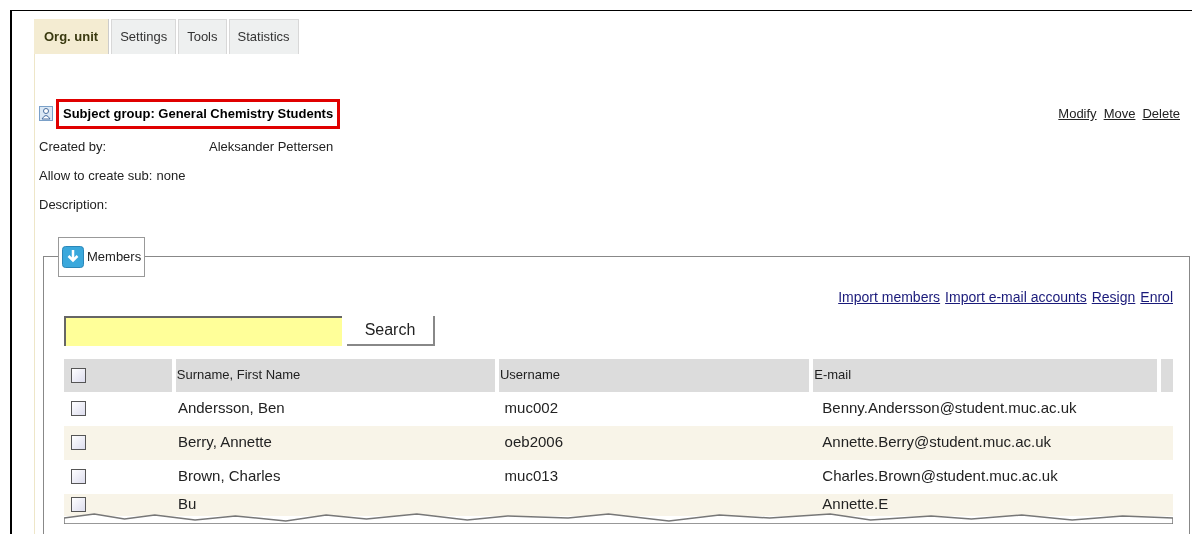 The width and height of the screenshot is (1192, 534). I want to click on members-legend: Members, so click(102, 256).